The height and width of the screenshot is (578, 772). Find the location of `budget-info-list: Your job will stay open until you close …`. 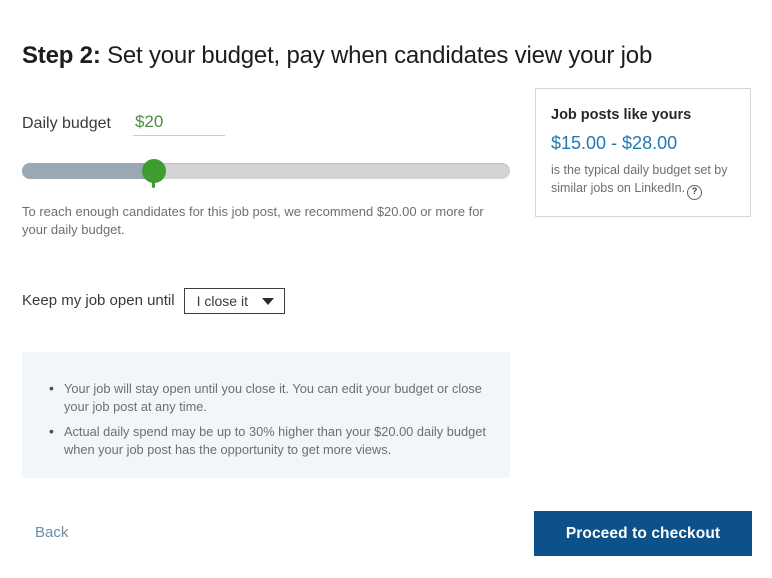

budget-info-list: Your job will stay open until you close … is located at coordinates (267, 419).